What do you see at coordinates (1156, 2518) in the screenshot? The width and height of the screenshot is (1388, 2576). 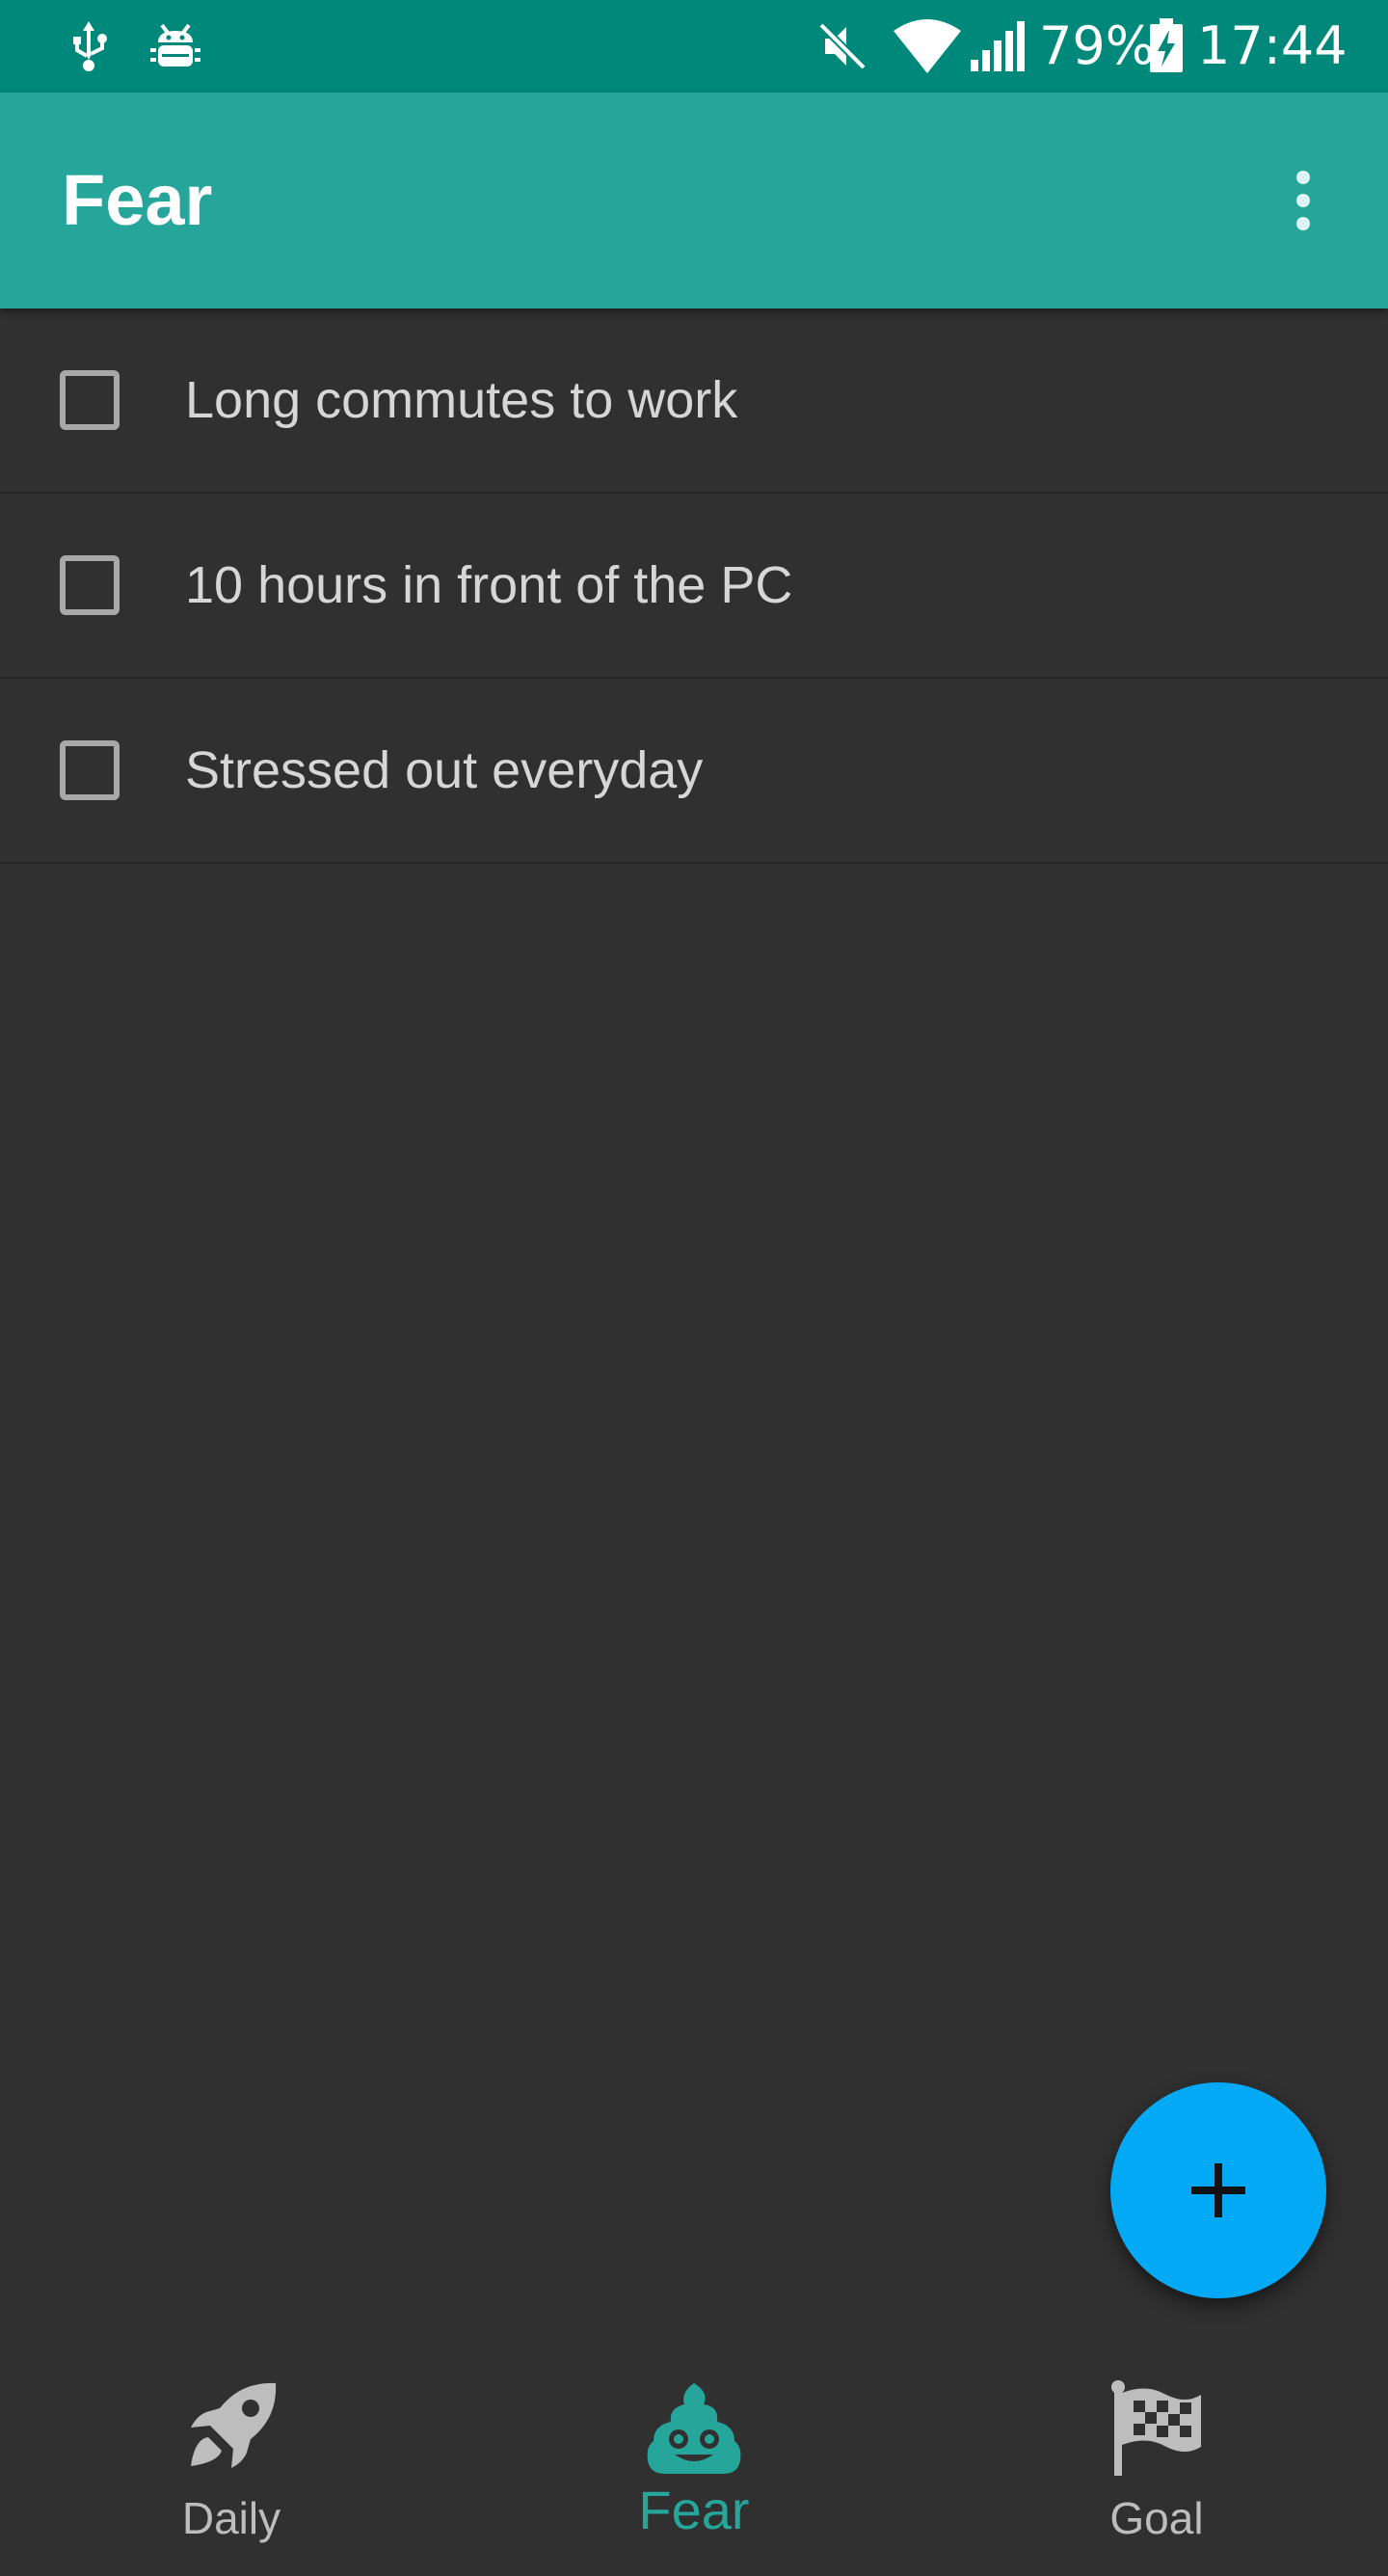 I see `nav-label-goal: Goal` at bounding box center [1156, 2518].